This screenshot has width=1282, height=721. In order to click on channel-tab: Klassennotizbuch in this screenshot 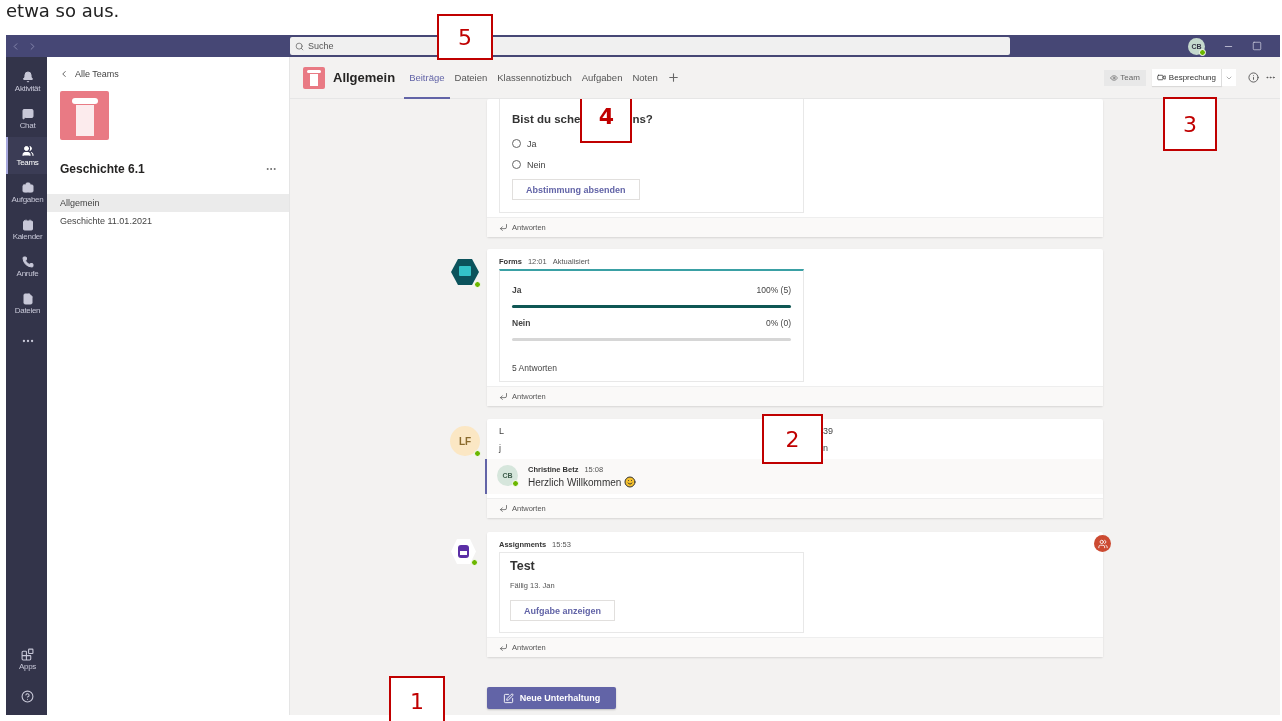, I will do `click(534, 77)`.